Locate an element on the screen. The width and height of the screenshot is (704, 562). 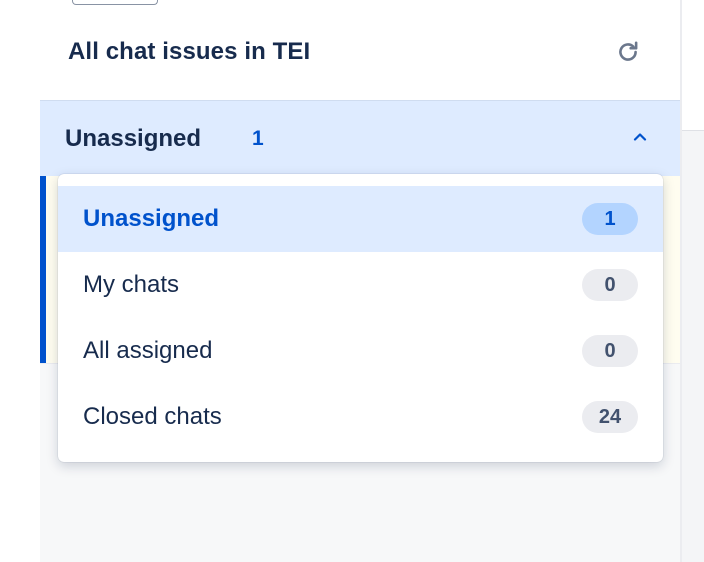
refresh-icon is located at coordinates (628, 51).